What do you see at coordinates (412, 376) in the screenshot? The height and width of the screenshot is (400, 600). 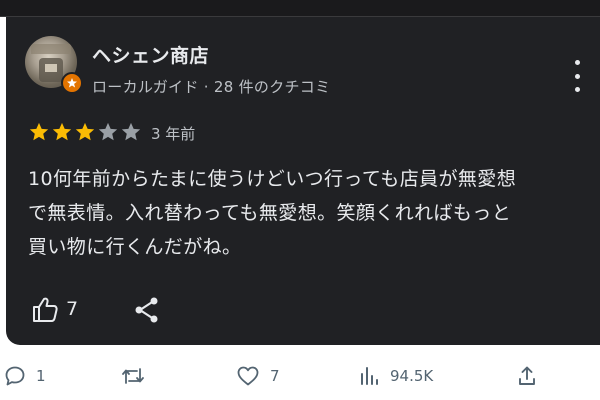 I see `views-count: 94.5K` at bounding box center [412, 376].